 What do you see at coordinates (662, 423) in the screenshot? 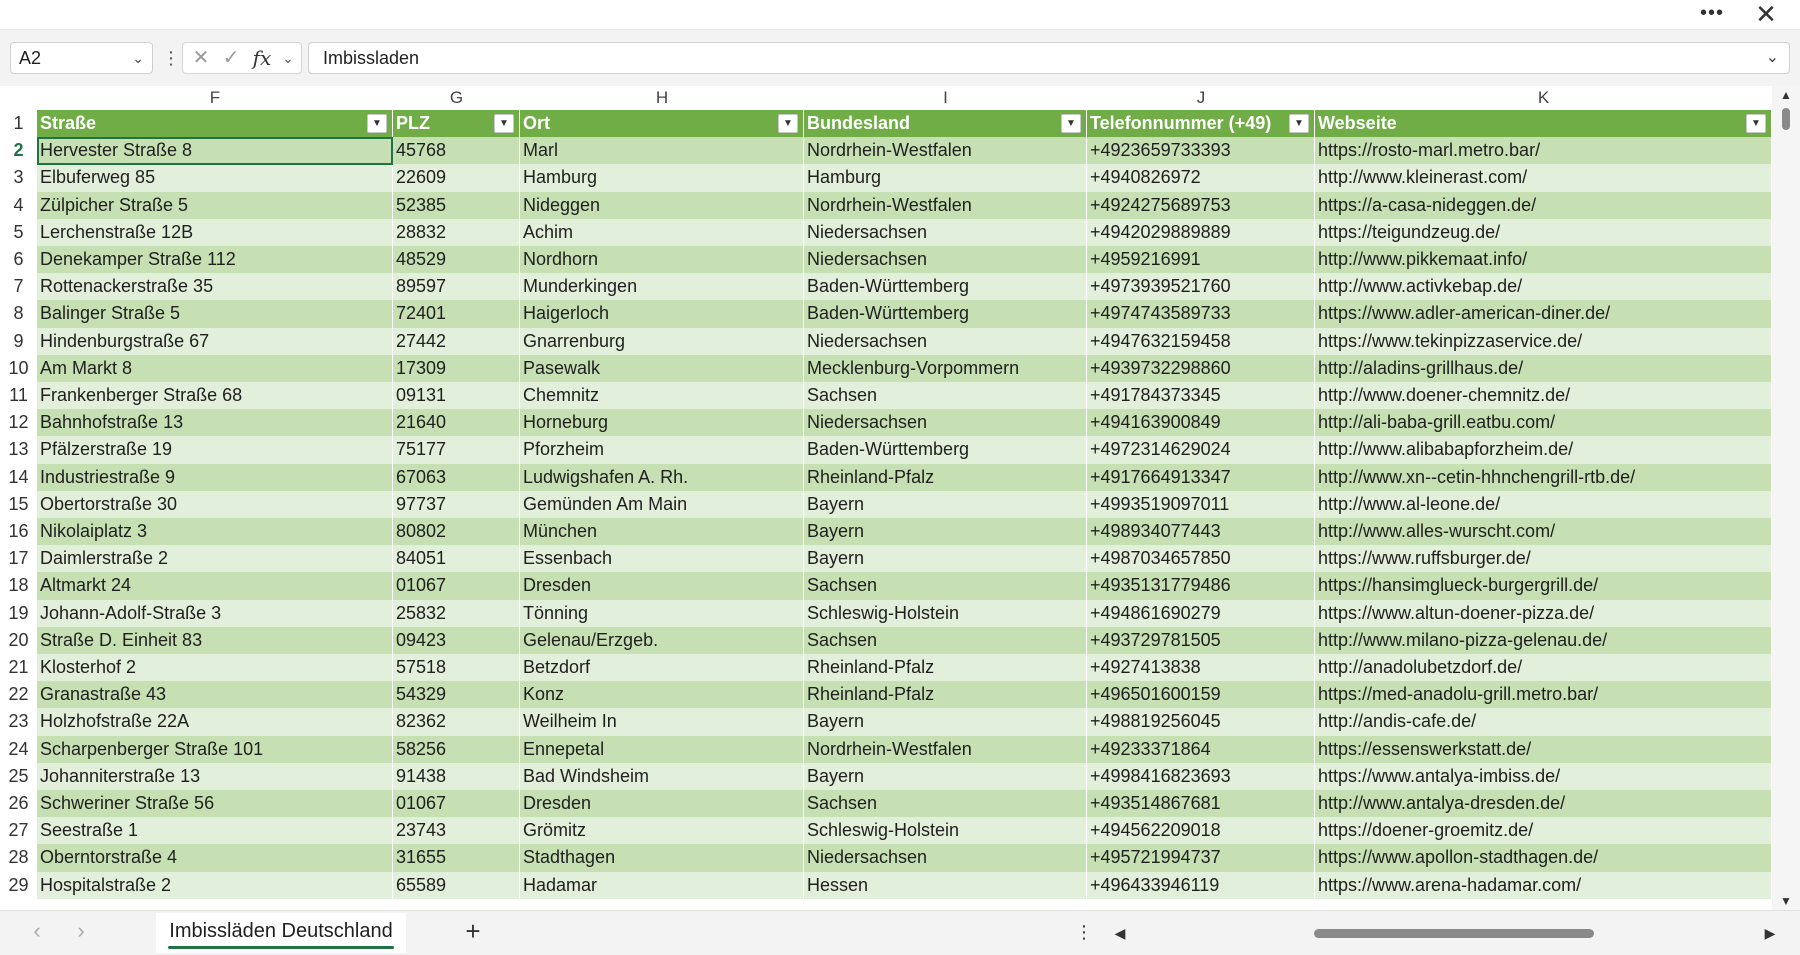
I see `table-cell: Horneburg` at bounding box center [662, 423].